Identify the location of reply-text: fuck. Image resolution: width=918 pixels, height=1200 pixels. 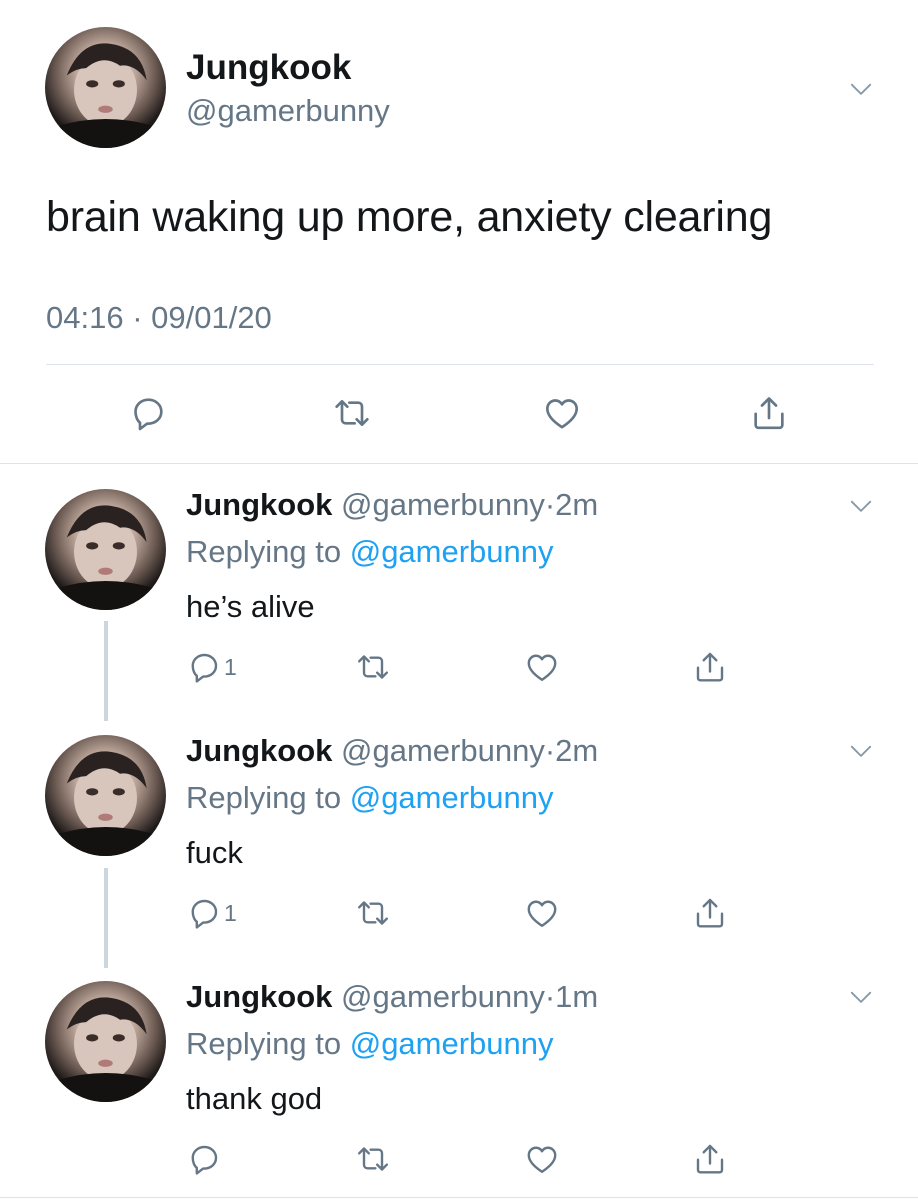
(214, 852).